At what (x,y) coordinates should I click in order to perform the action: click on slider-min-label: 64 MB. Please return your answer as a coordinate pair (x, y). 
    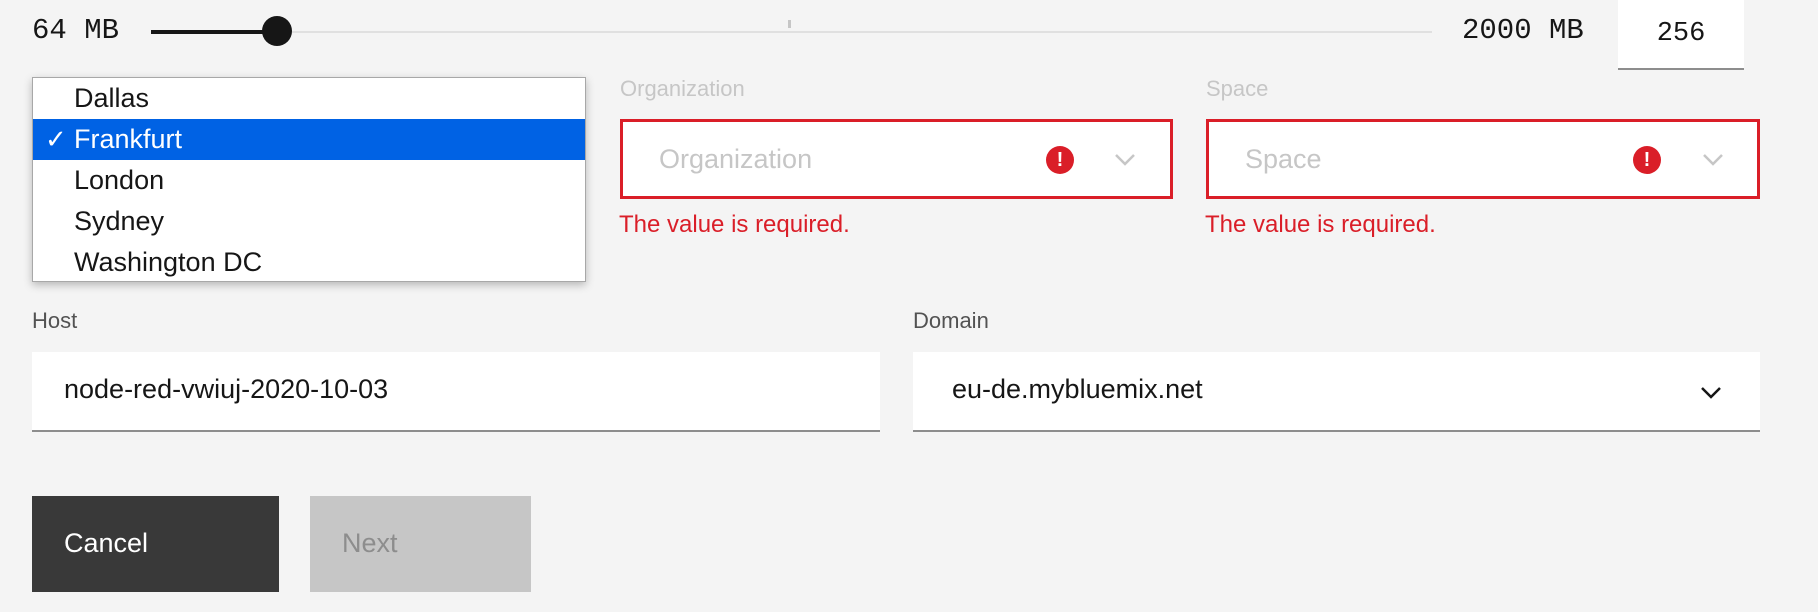
    Looking at the image, I should click on (76, 30).